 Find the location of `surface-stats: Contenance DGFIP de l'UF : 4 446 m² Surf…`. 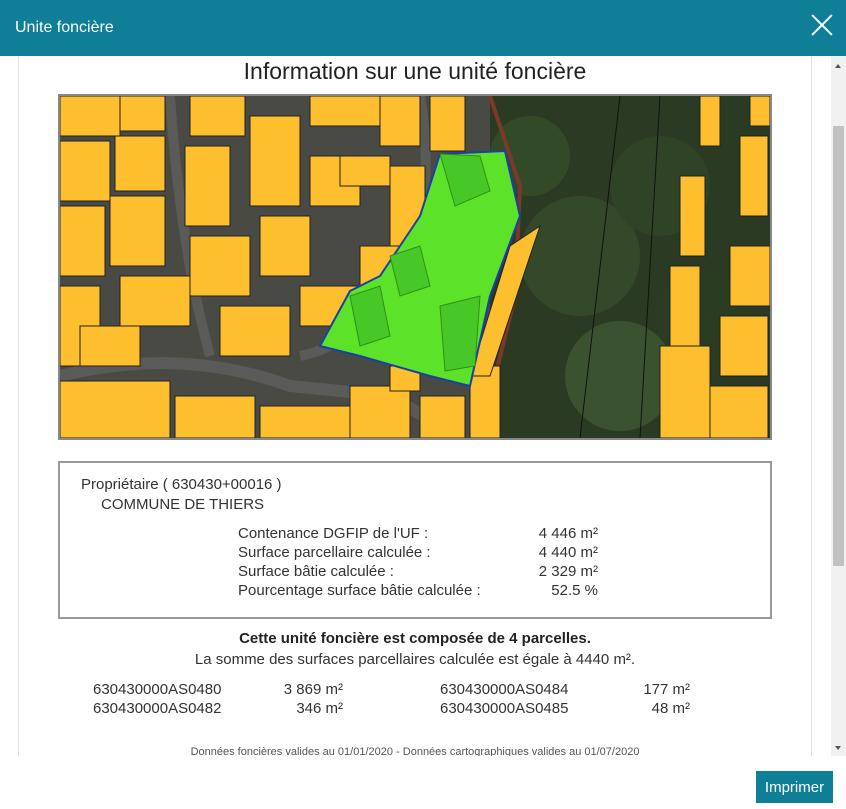

surface-stats: Contenance DGFIP de l'UF : 4 446 m² Surf… is located at coordinates (418, 563).